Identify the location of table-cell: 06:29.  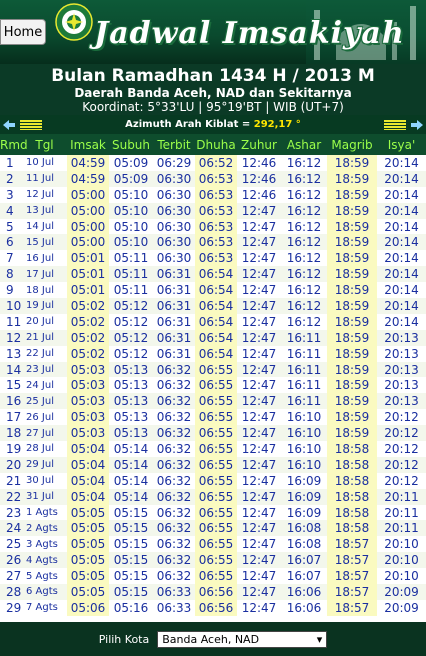
(174, 163).